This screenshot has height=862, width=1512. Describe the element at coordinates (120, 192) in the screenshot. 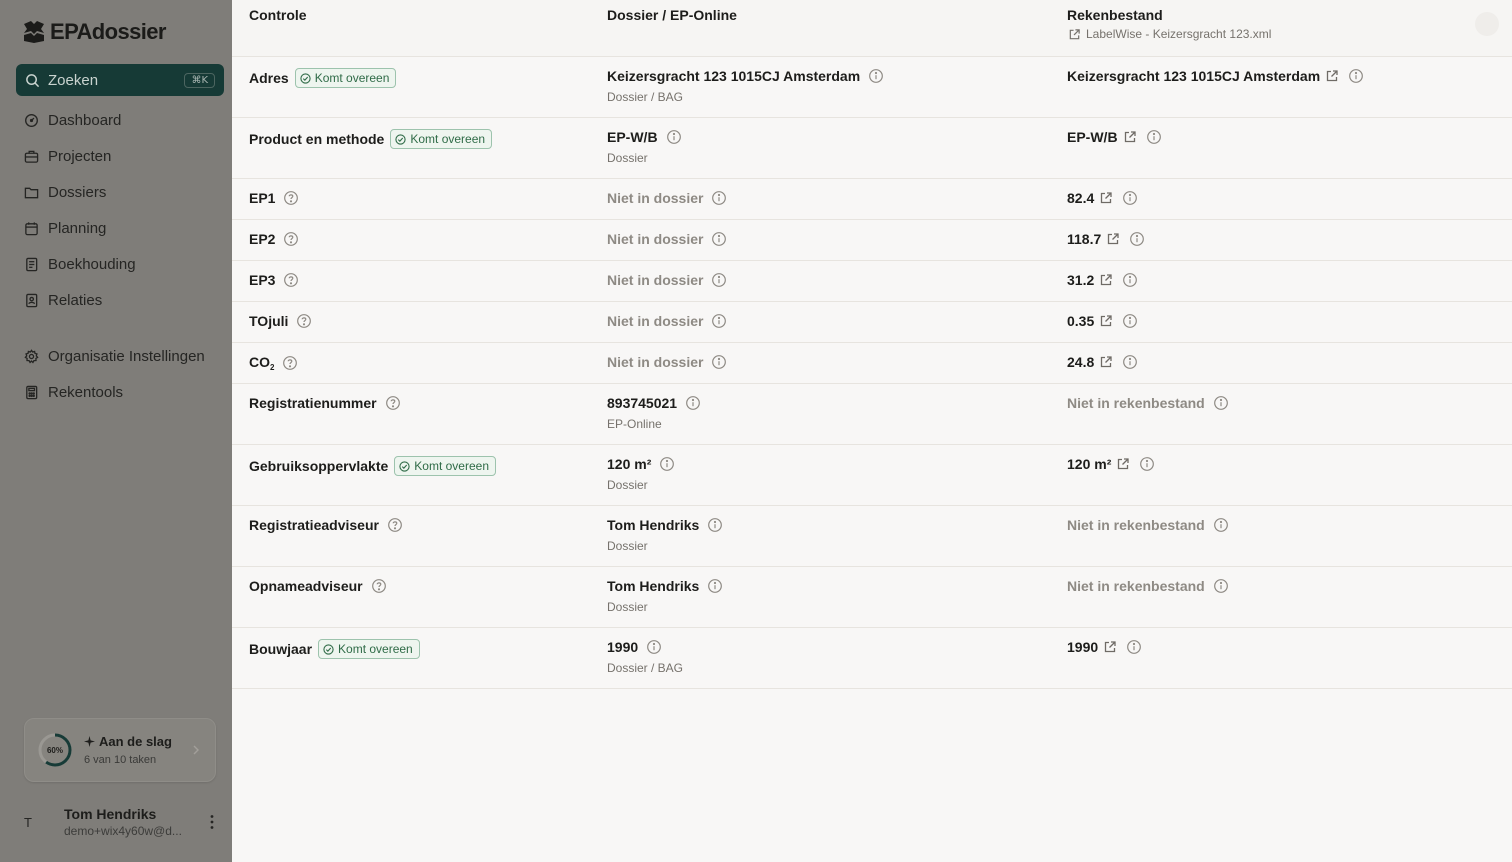

I see `nav-item-dossiers: Dossiers` at that location.